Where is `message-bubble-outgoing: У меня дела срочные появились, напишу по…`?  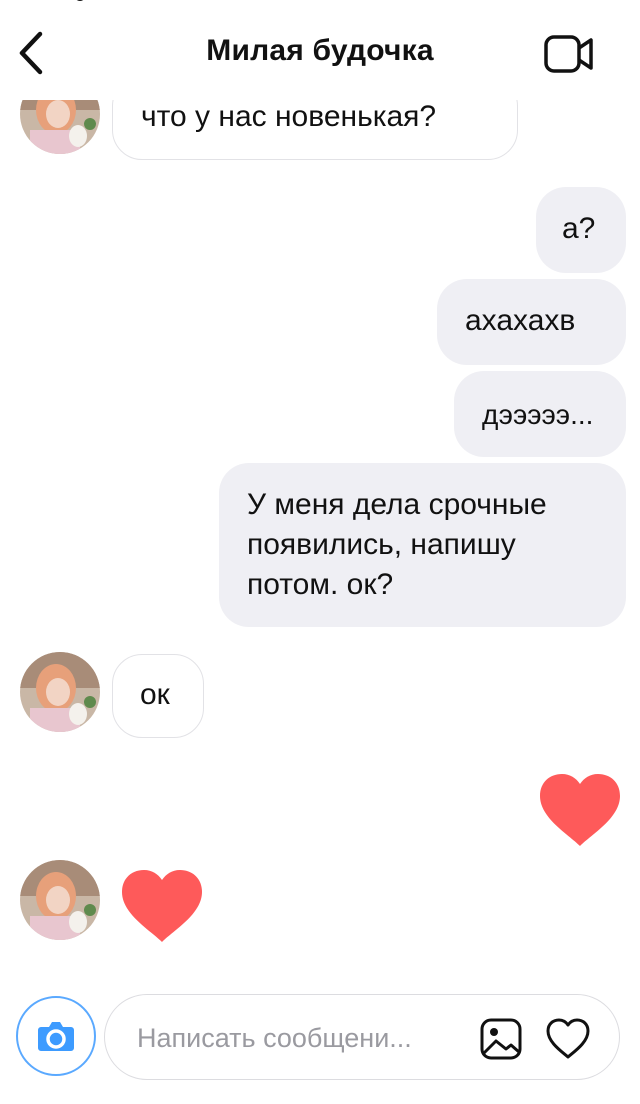
message-bubble-outgoing: У меня дела срочные появились, напишу по… is located at coordinates (422, 545).